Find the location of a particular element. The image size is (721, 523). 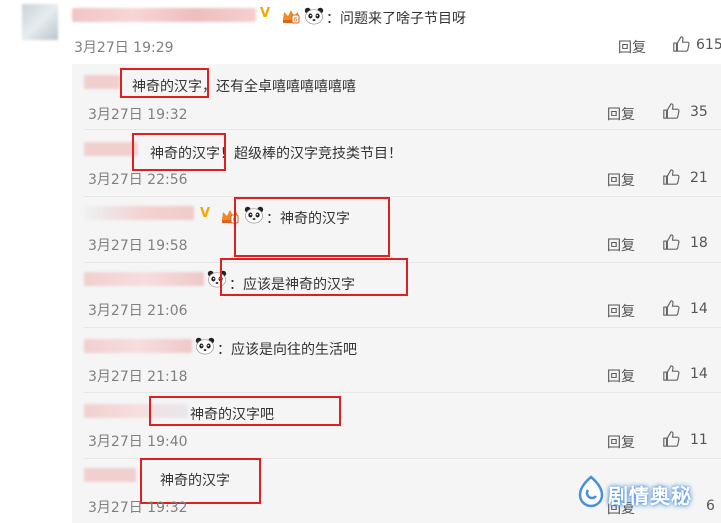

reply-text: ：应该是向往的生活吧 is located at coordinates (287, 350).